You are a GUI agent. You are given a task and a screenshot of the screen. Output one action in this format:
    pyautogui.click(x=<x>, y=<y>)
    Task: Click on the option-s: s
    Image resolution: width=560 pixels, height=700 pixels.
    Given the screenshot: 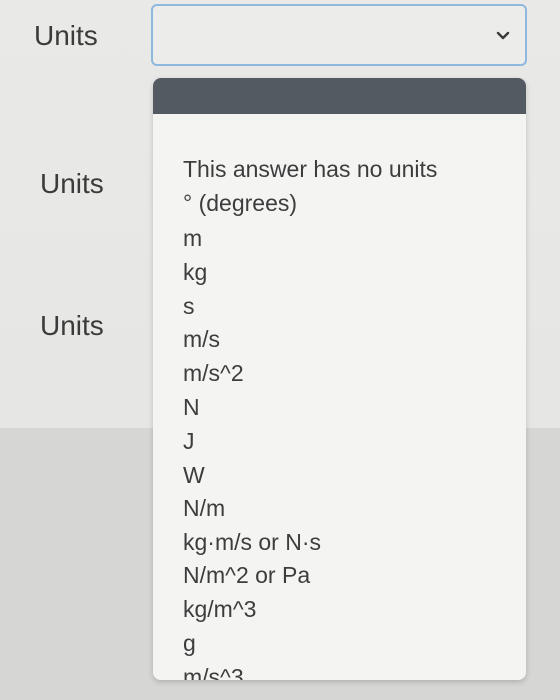 What is the action you would take?
    pyautogui.click(x=189, y=306)
    